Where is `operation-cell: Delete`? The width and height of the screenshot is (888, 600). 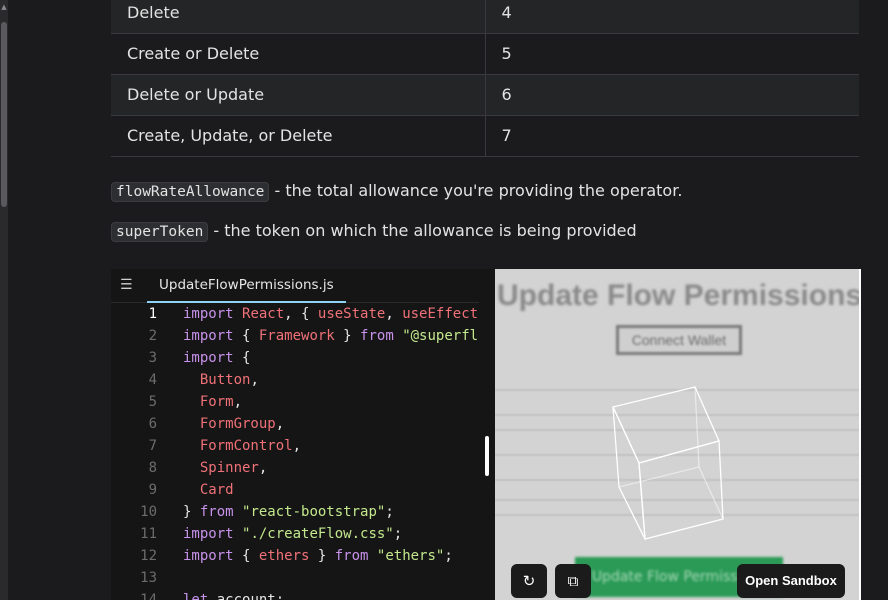 operation-cell: Delete is located at coordinates (298, 17).